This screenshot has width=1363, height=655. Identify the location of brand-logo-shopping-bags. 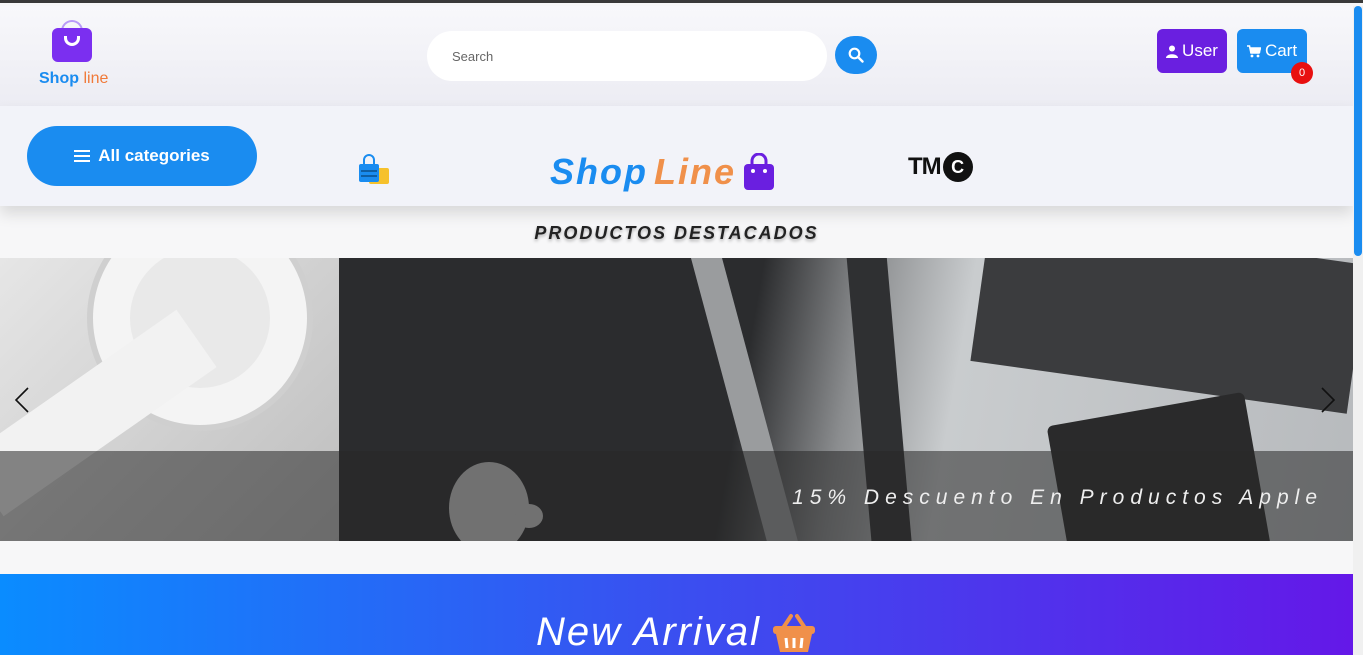
(374, 170).